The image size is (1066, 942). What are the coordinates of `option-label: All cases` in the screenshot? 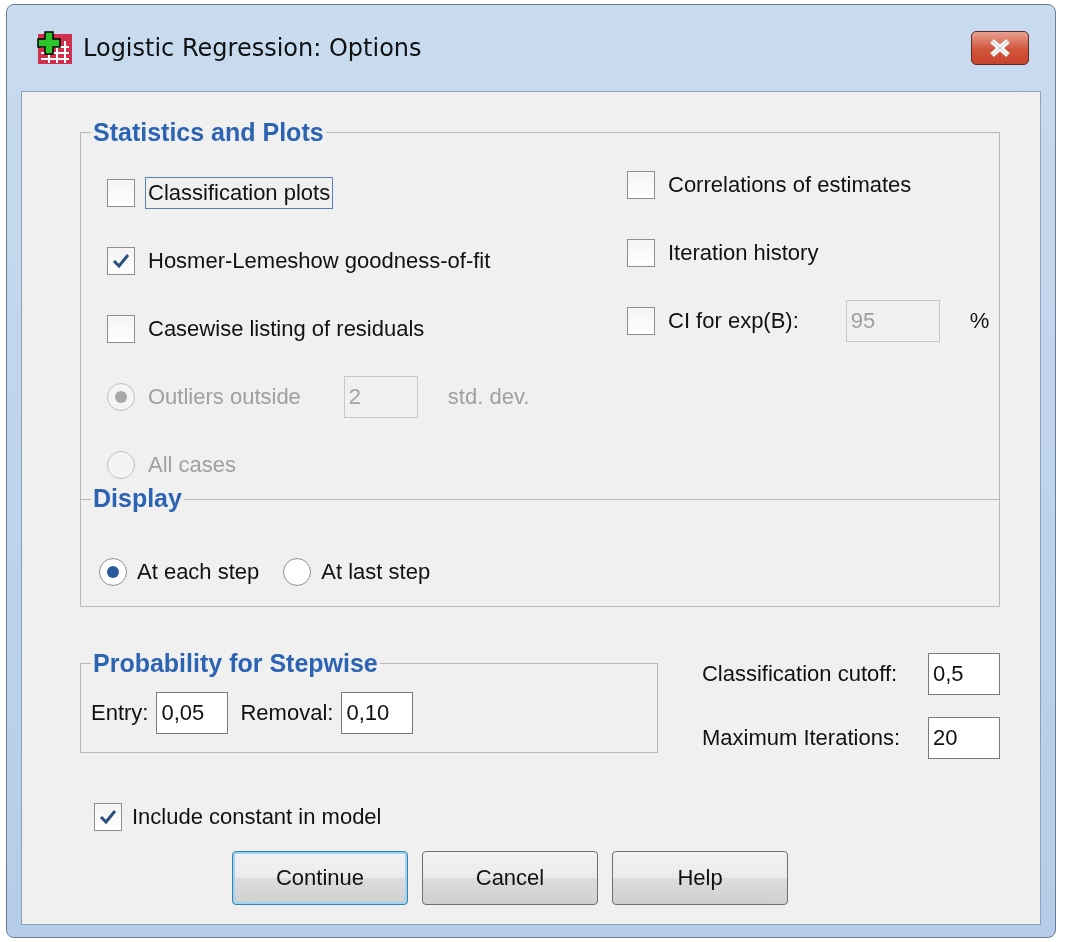 It's located at (192, 465).